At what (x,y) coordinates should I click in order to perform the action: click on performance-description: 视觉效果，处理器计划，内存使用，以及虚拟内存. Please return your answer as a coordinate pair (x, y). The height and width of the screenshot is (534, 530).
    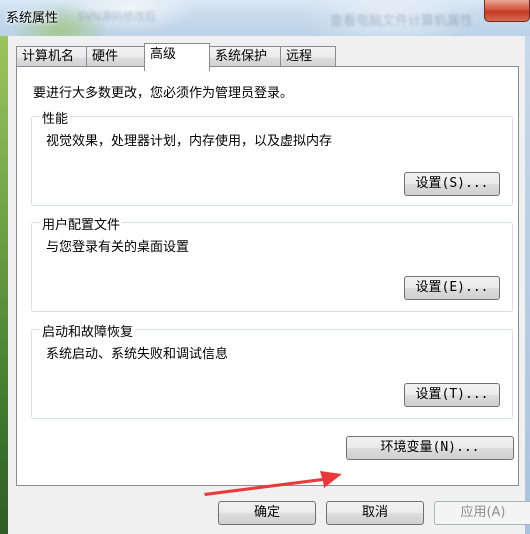
    Looking at the image, I should click on (189, 141).